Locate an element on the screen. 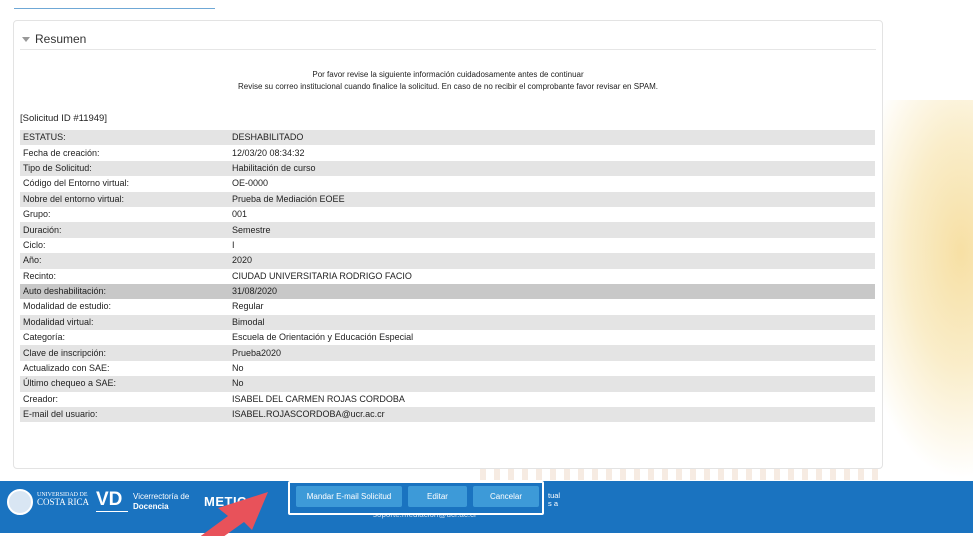 This screenshot has width=973, height=536. detail-row: Clave de inscripción: Prueba2020 is located at coordinates (447, 353).